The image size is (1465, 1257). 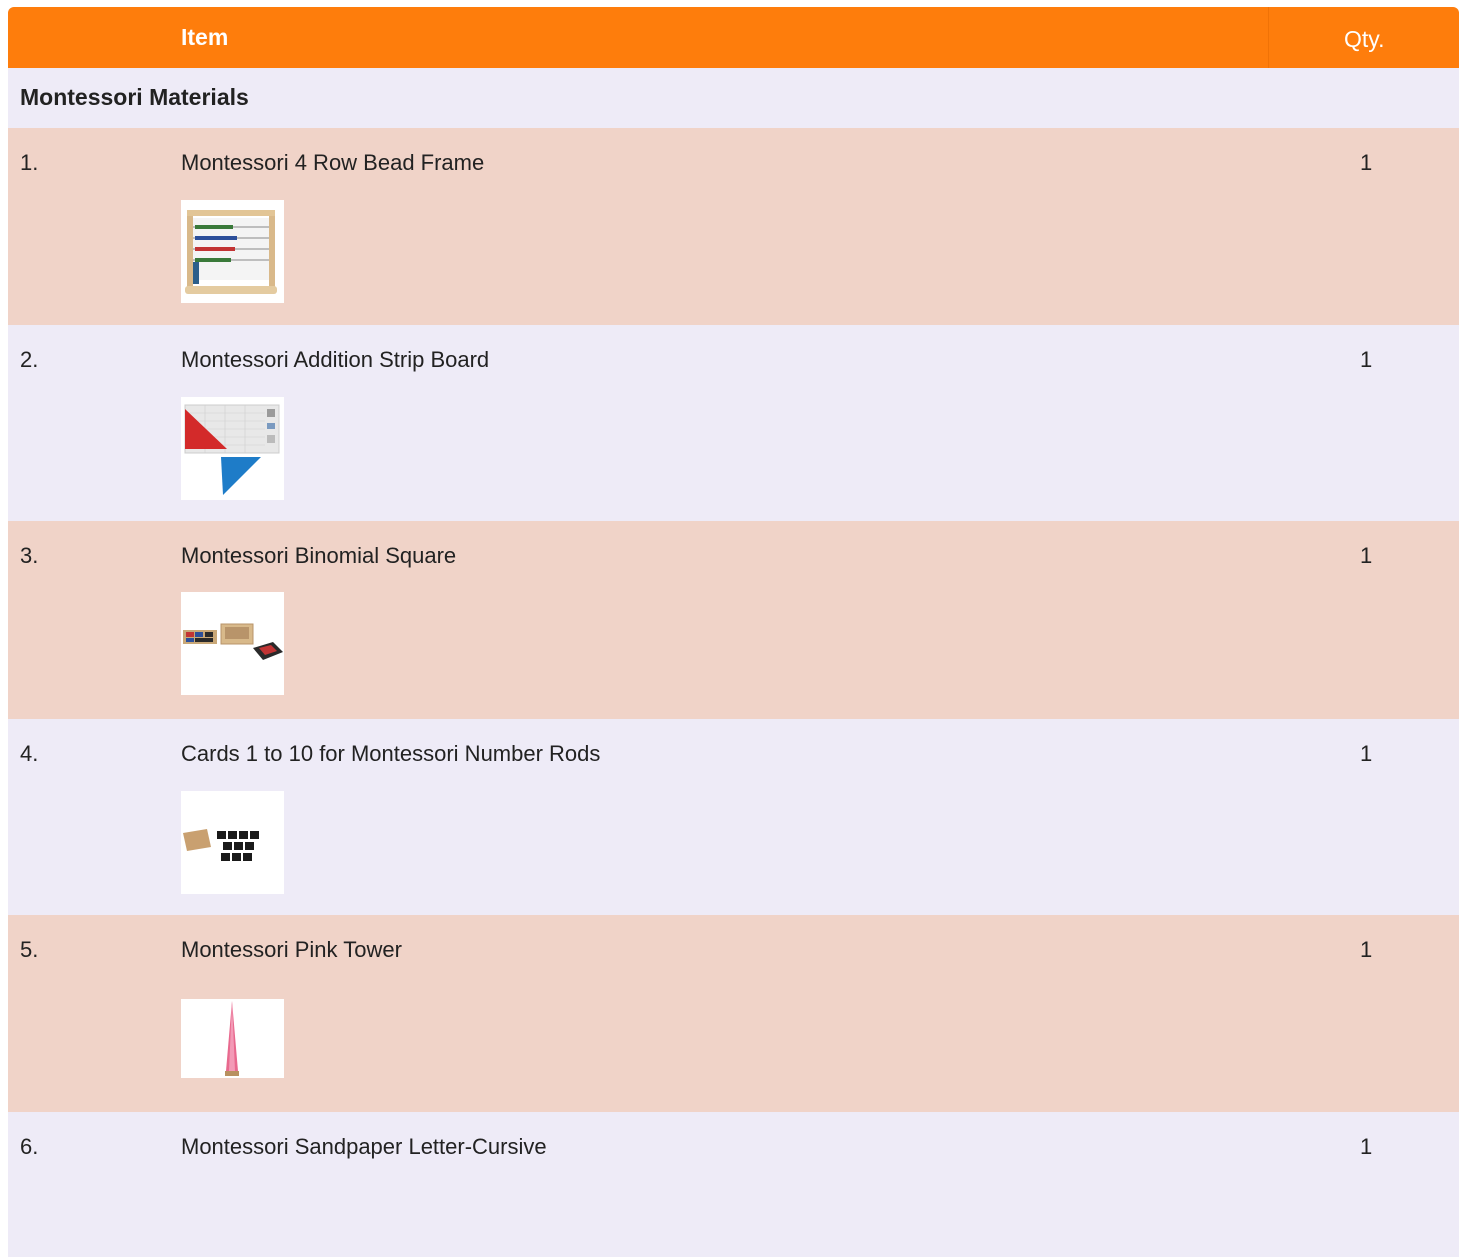 I want to click on item-name: Montessori 4 Row Bead Frame, so click(x=332, y=163).